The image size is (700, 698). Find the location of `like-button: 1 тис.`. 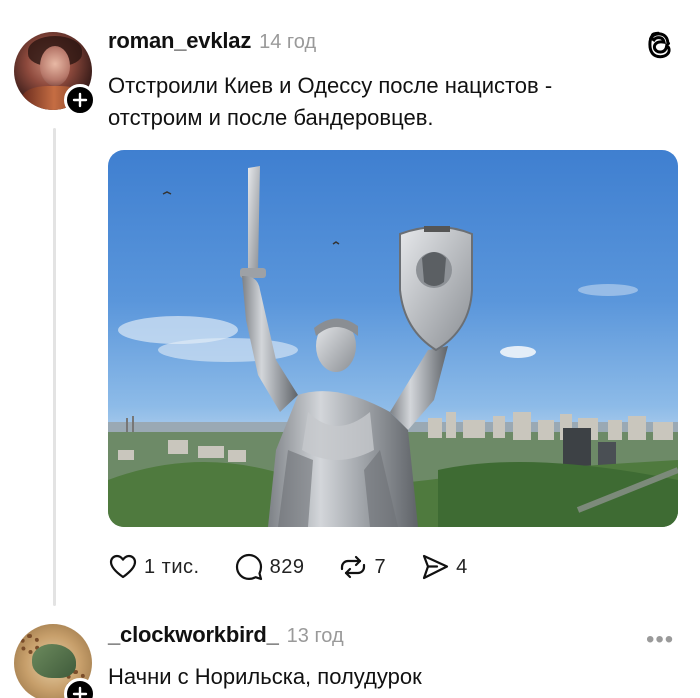

like-button: 1 тис. is located at coordinates (154, 567).